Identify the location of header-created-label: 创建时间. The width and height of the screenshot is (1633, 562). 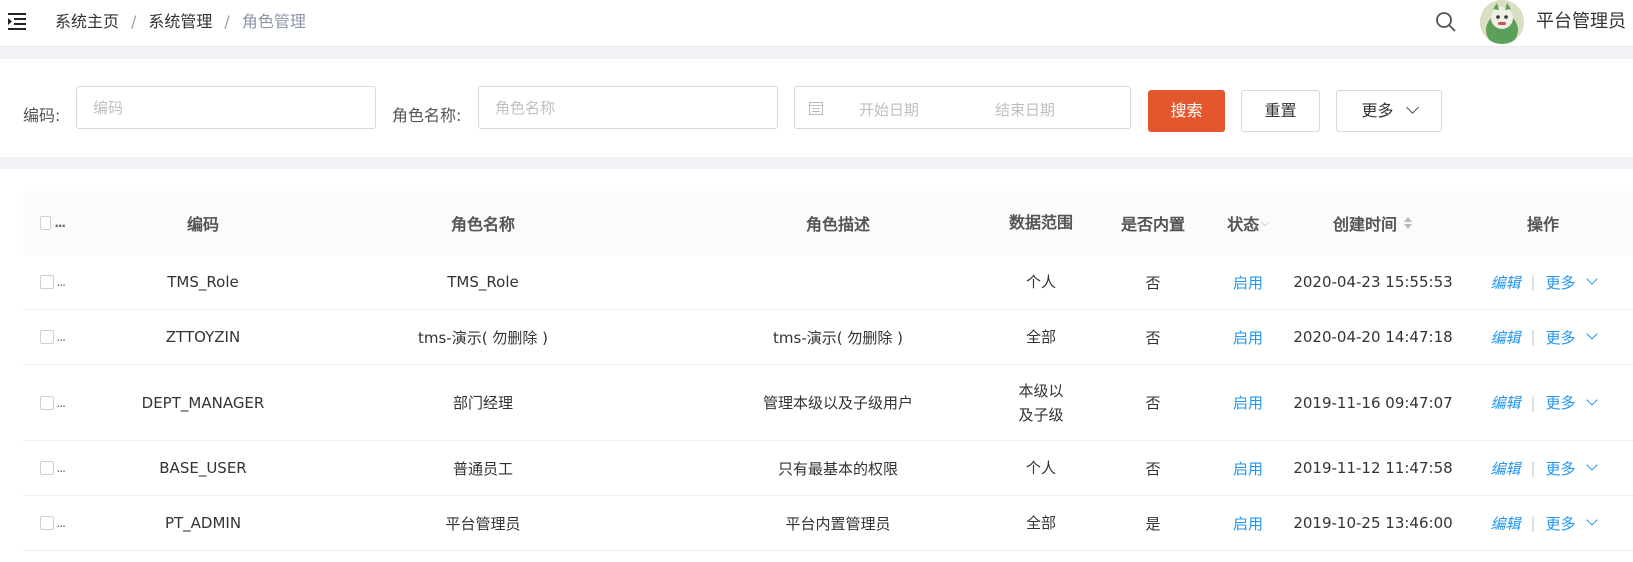
(1364, 224).